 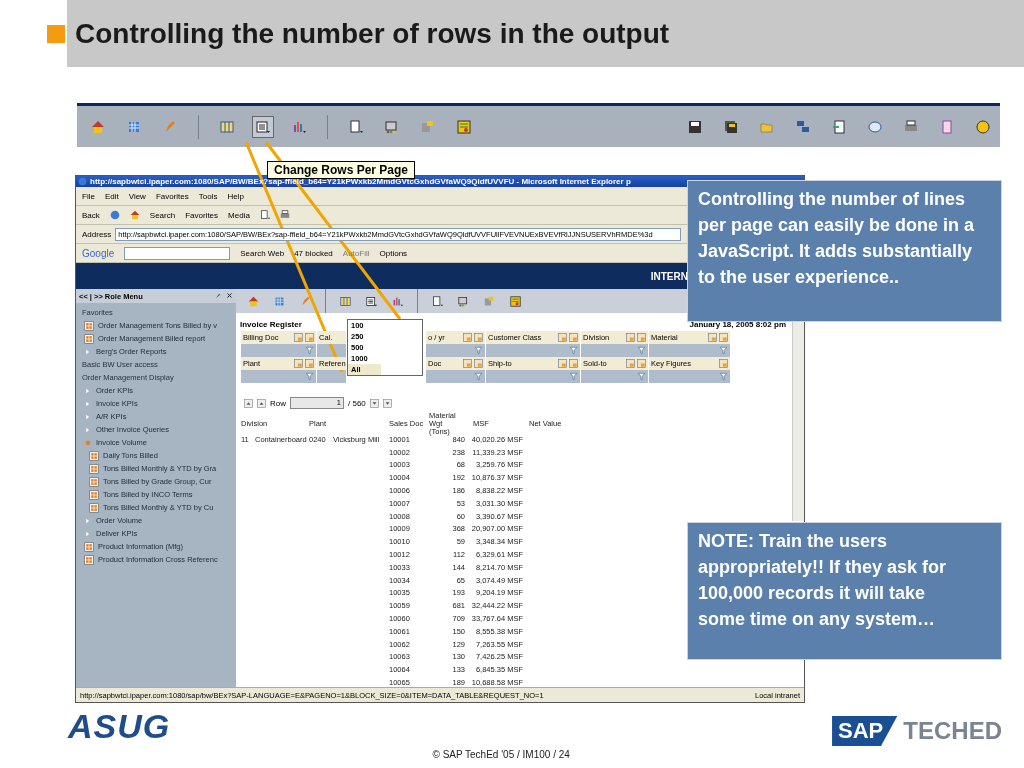 What do you see at coordinates (983, 126) in the screenshot?
I see `help-icon` at bounding box center [983, 126].